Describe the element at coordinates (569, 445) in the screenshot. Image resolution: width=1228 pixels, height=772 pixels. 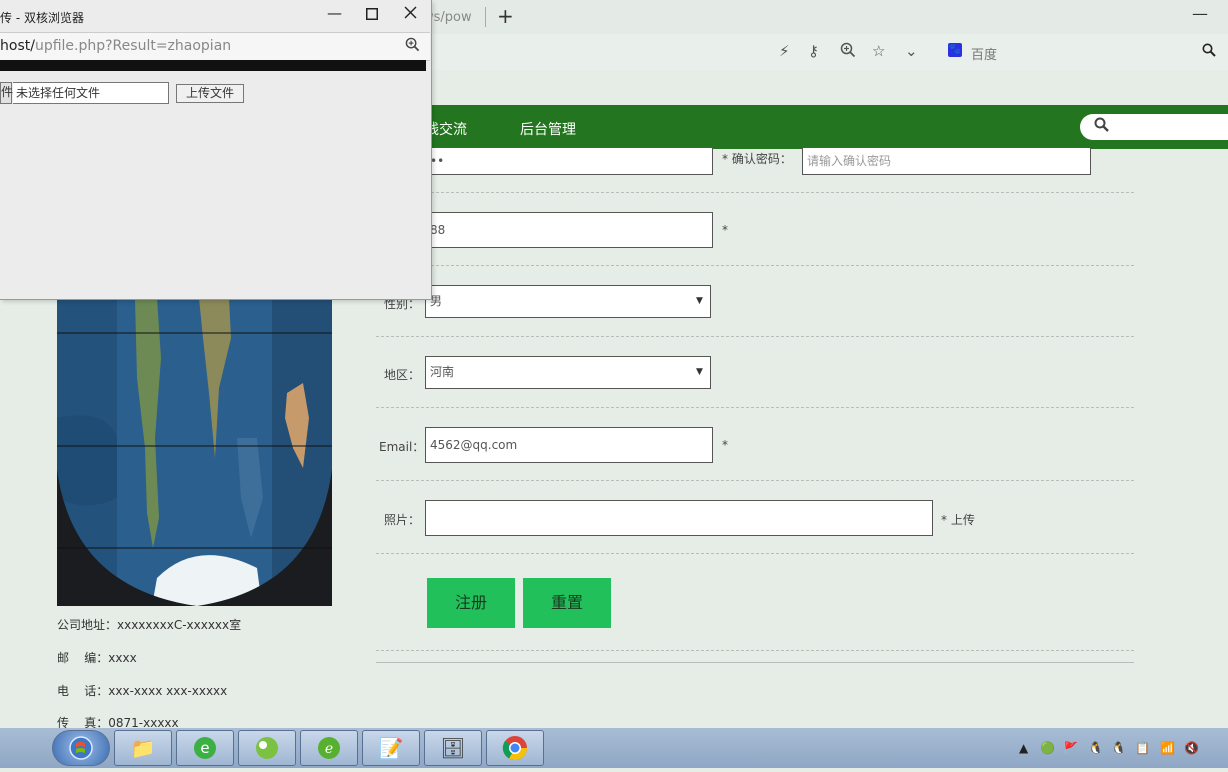
I see `email-field: 4562@qq.com` at that location.